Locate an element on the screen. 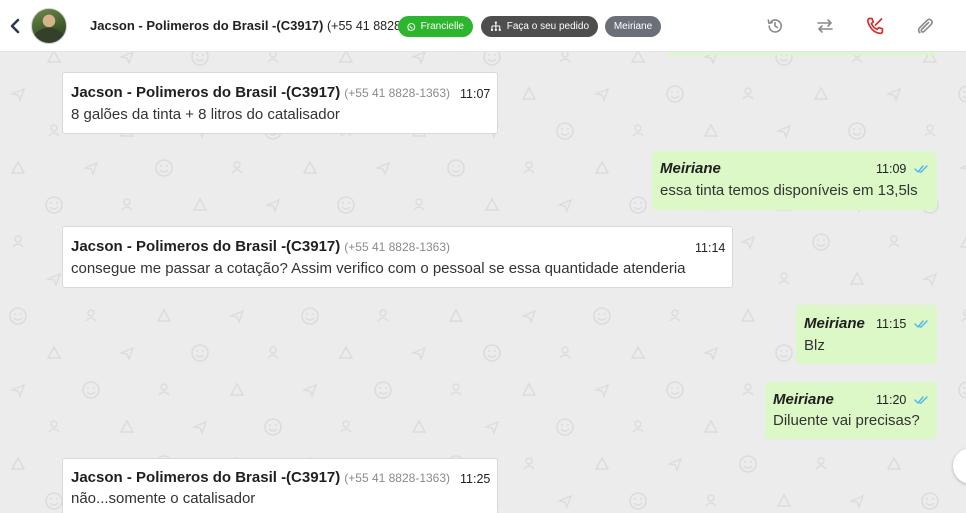  message-text: não...somente o catalisador is located at coordinates (163, 498).